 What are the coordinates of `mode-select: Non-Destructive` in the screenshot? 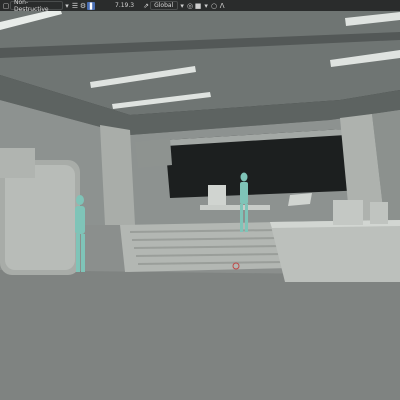 It's located at (36, 6).